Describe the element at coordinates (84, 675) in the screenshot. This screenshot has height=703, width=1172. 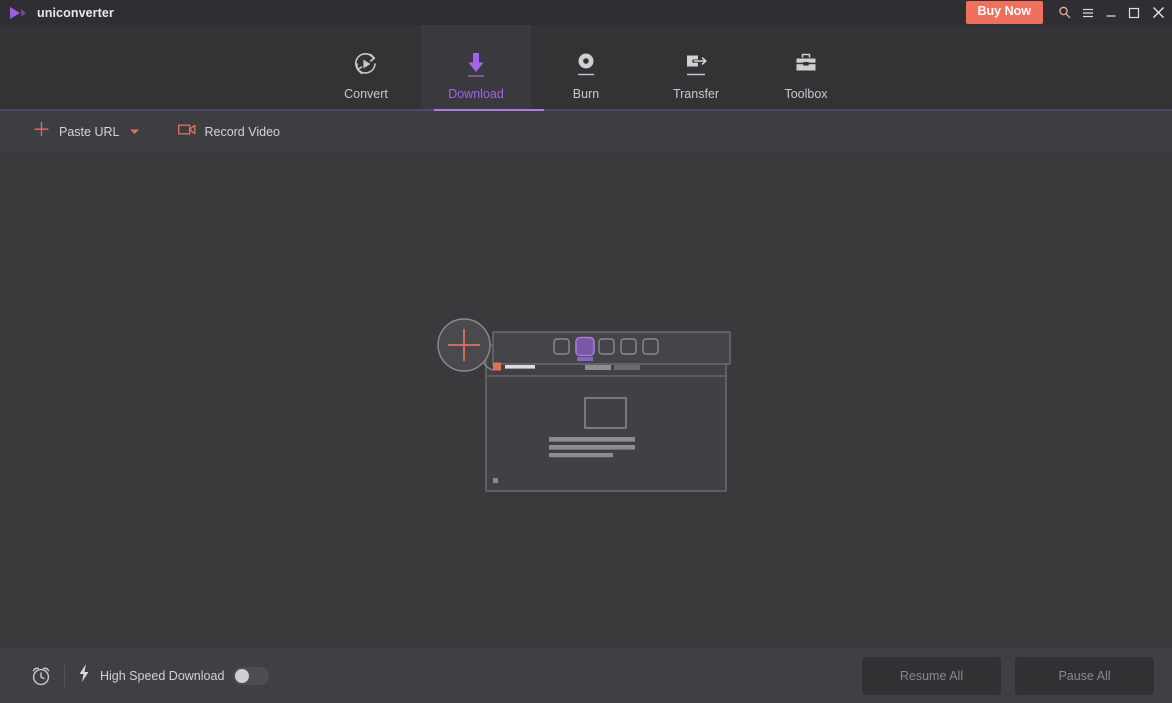
I see `lightning-bolt-icon` at that location.